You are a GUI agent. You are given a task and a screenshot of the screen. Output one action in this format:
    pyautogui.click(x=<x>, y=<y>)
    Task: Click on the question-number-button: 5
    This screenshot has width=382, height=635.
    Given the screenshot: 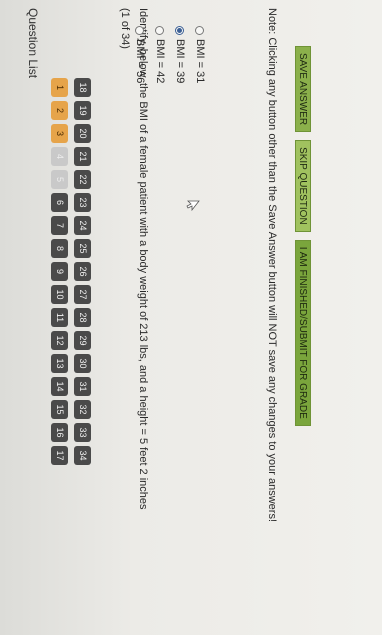 What is the action you would take?
    pyautogui.click(x=59, y=179)
    